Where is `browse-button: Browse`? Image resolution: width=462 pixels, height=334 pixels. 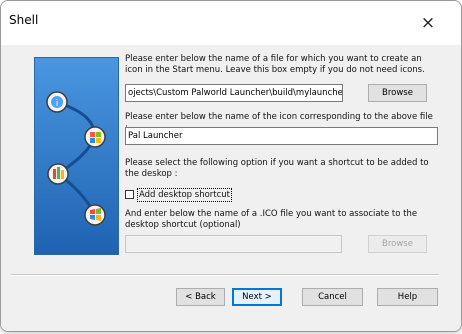
browse-button: Browse is located at coordinates (397, 93).